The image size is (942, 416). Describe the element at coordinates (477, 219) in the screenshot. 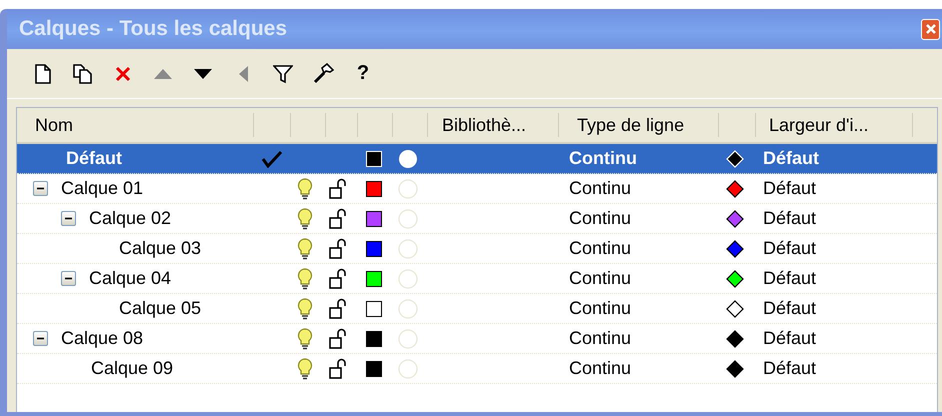

I see `layer-row: Calque 02 Continu Défaut` at that location.